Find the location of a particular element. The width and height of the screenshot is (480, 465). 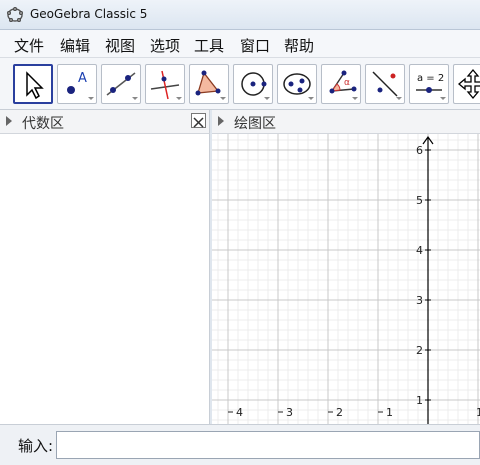

y-tick-label: 4 is located at coordinates (419, 250).